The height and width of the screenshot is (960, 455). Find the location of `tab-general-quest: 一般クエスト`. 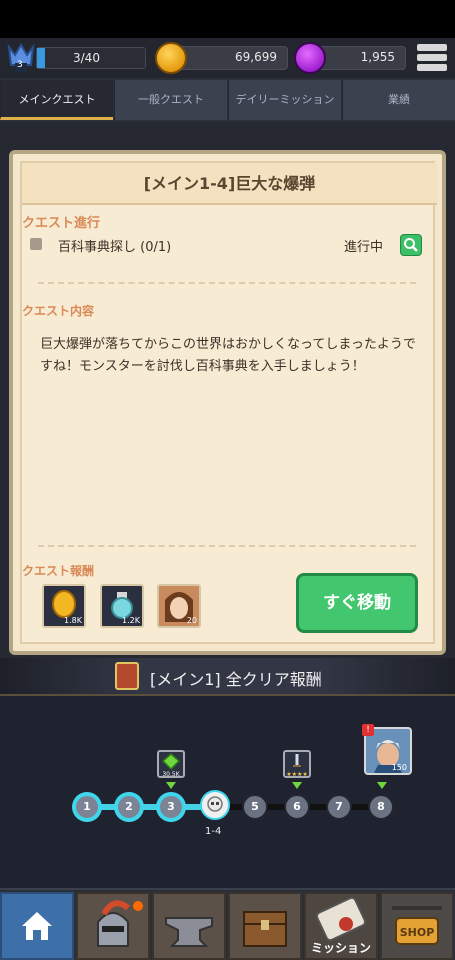

tab-general-quest: 一般クエスト is located at coordinates (170, 100).